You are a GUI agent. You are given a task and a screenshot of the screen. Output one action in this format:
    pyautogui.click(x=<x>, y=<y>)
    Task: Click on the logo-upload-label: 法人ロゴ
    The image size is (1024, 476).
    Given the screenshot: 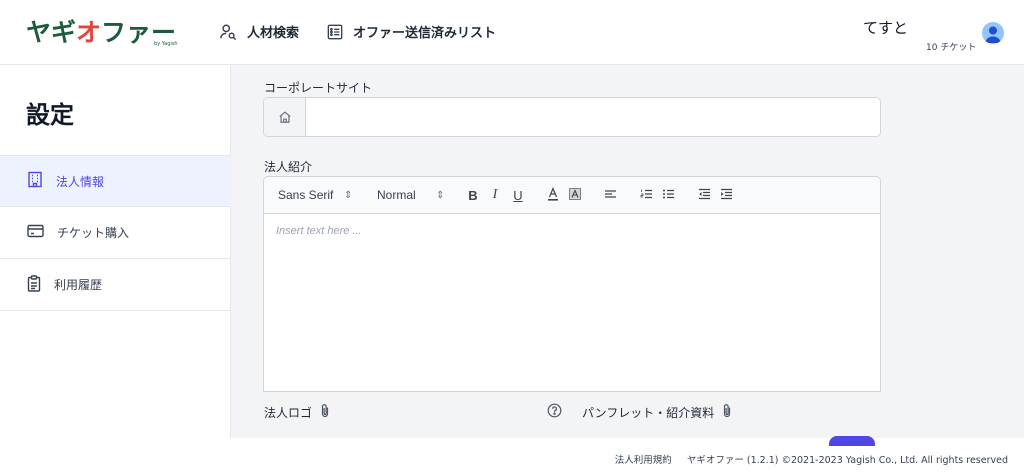 What is the action you would take?
    pyautogui.click(x=288, y=412)
    